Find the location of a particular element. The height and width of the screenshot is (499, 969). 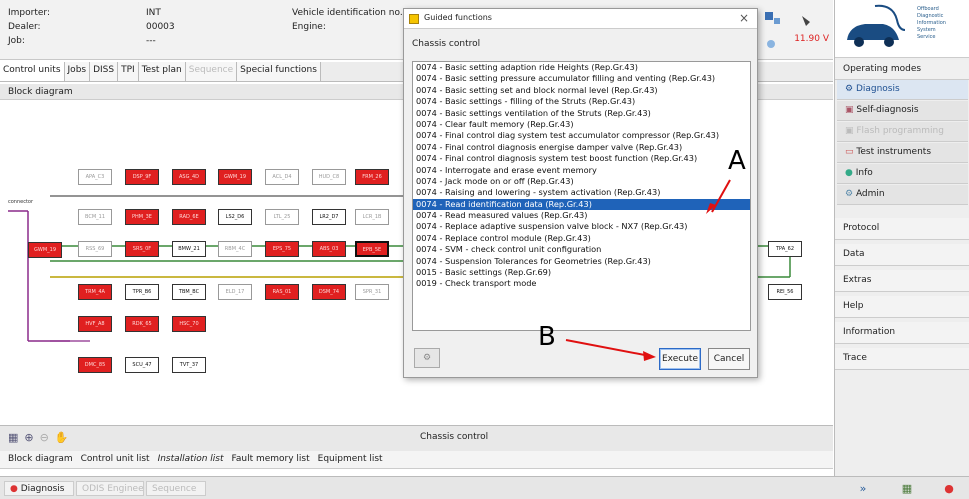

control-unit-node: RAD_6E is located at coordinates (189, 217).